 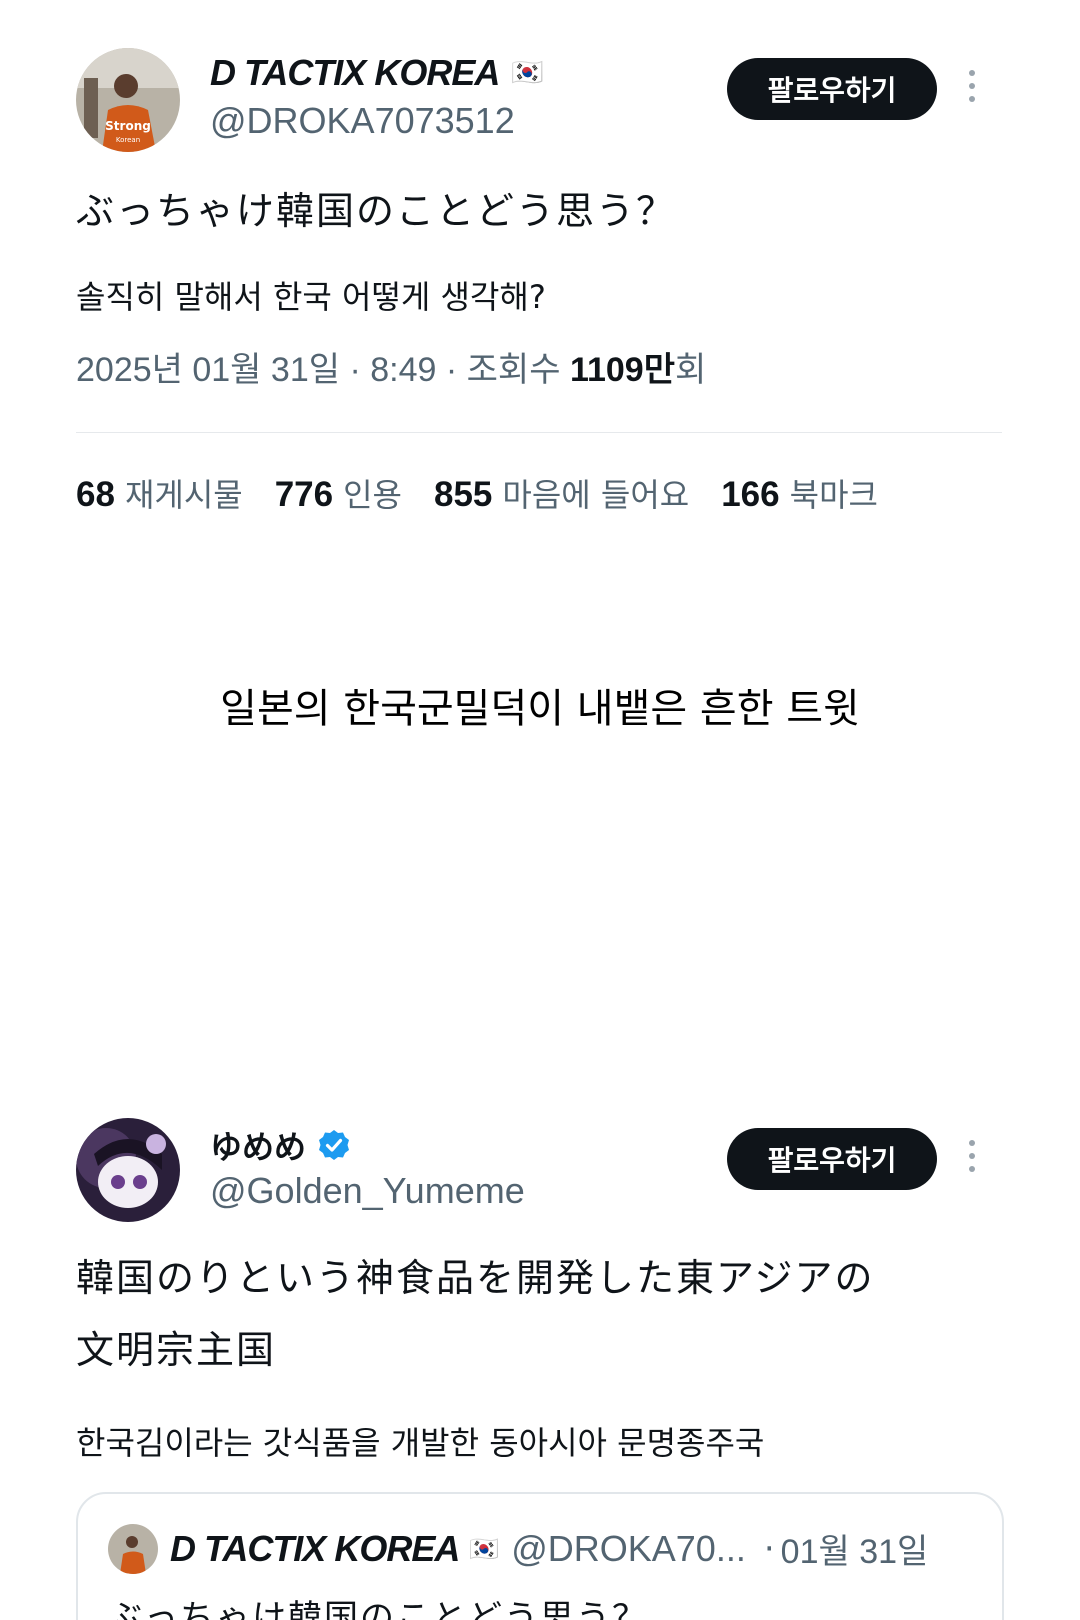 I want to click on stat-label: 북마크, so click(x=833, y=495).